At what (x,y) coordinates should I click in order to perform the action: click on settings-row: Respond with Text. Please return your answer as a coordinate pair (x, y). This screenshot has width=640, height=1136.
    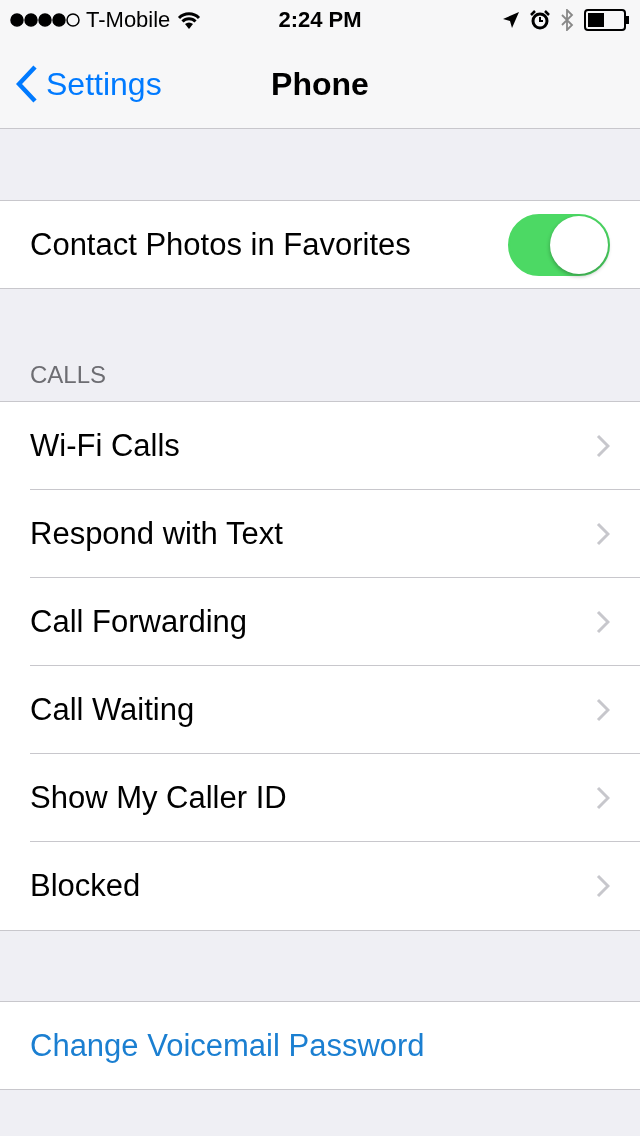
    Looking at the image, I should click on (335, 534).